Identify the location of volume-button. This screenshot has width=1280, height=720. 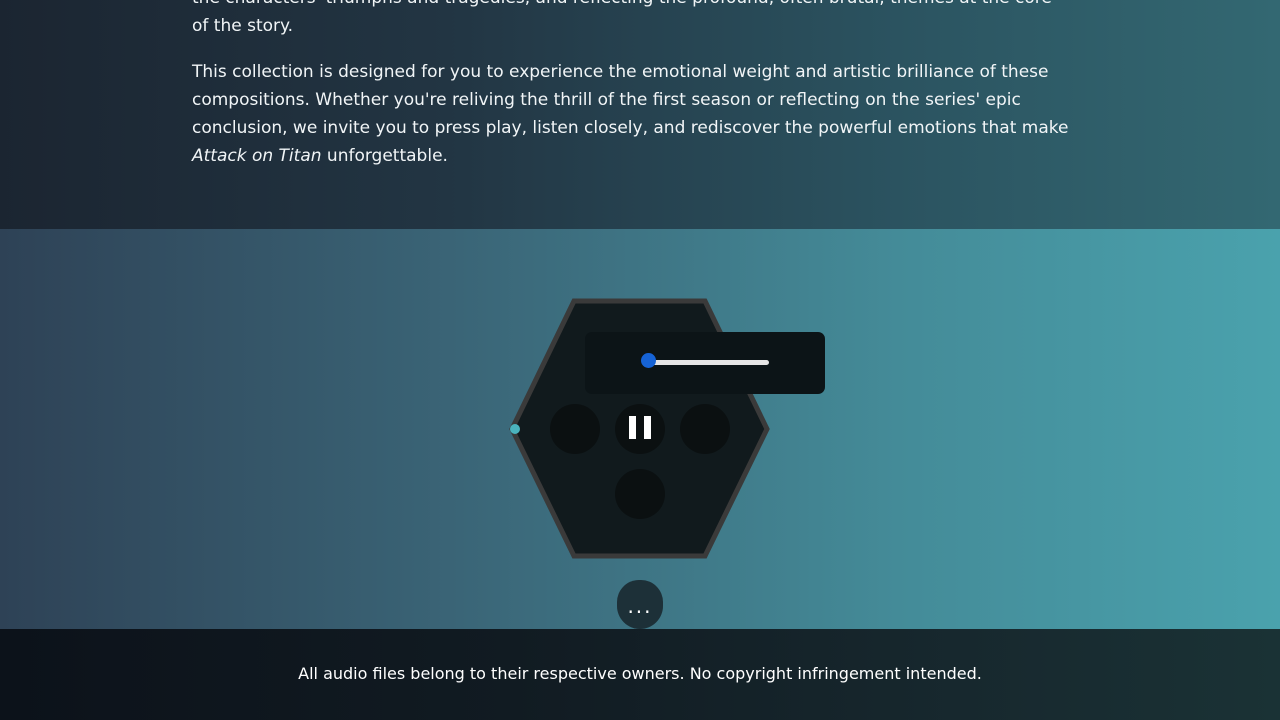
(640, 494).